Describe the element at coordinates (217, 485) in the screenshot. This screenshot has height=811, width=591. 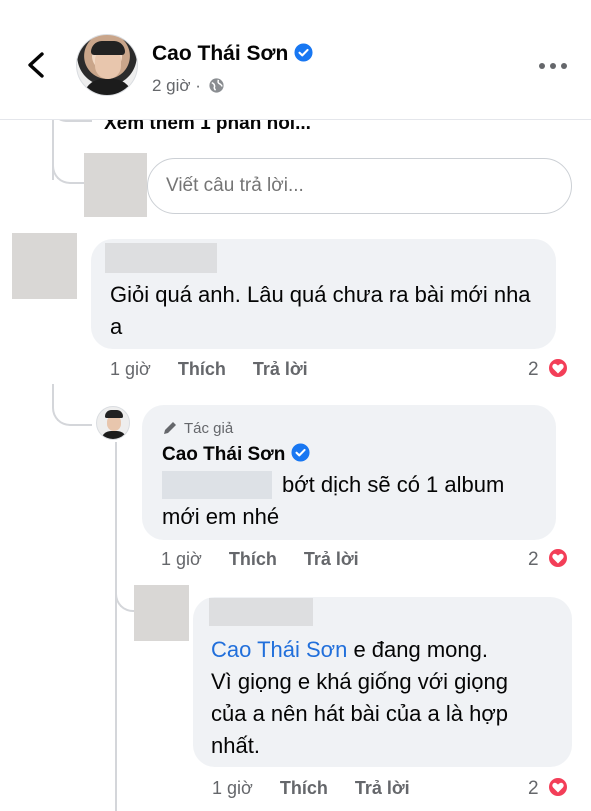
I see `tagged-name` at that location.